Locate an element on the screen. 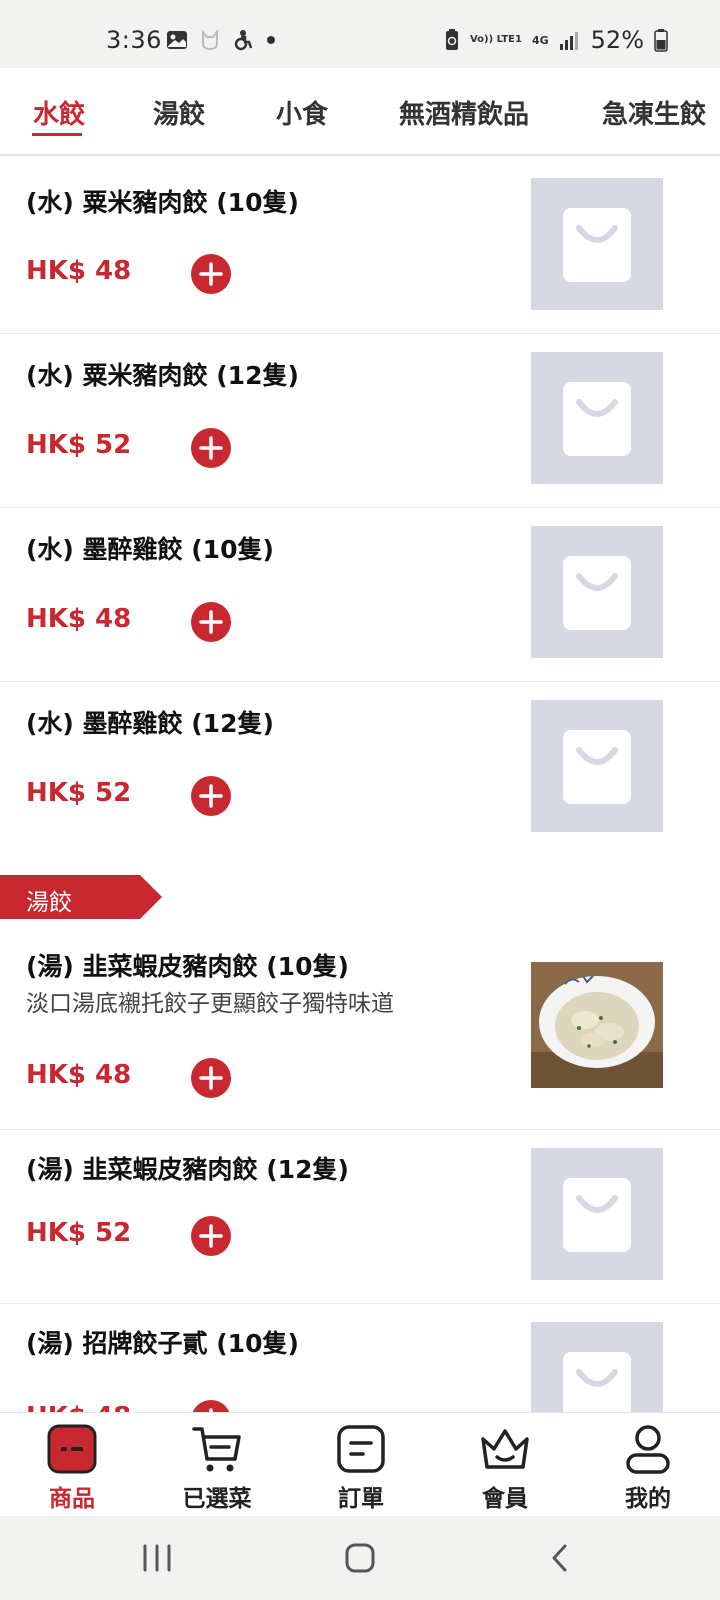 This screenshot has width=720, height=1600. cat-icon is located at coordinates (210, 40).